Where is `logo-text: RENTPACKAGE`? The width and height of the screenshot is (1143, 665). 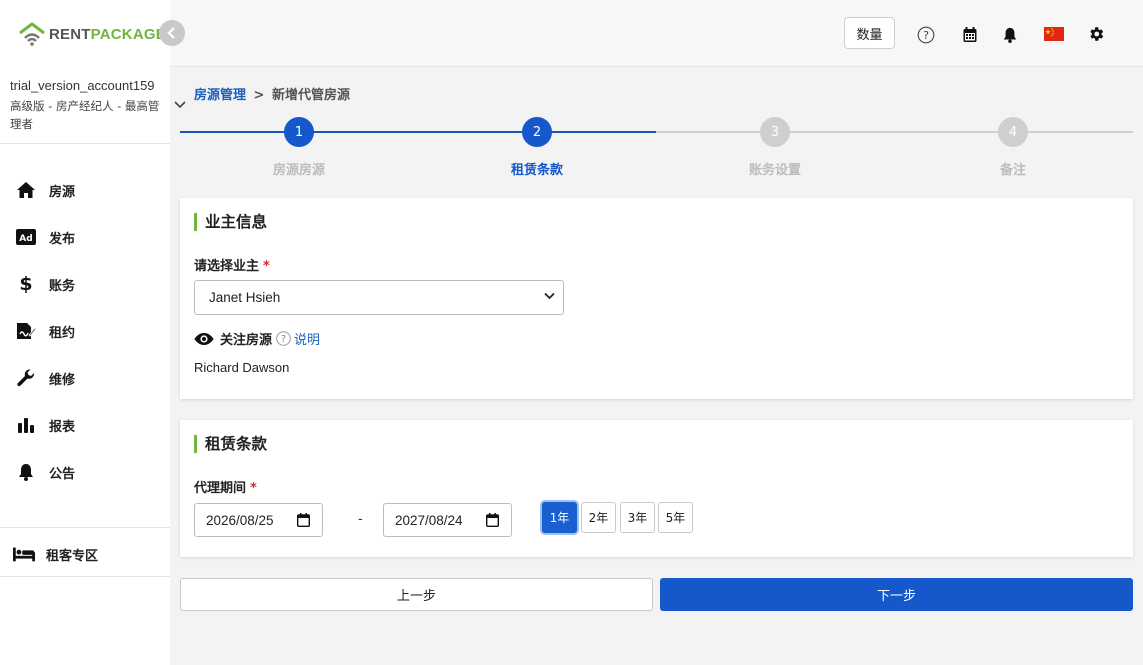
logo-text: RENTPACKAGE is located at coordinates (107, 34).